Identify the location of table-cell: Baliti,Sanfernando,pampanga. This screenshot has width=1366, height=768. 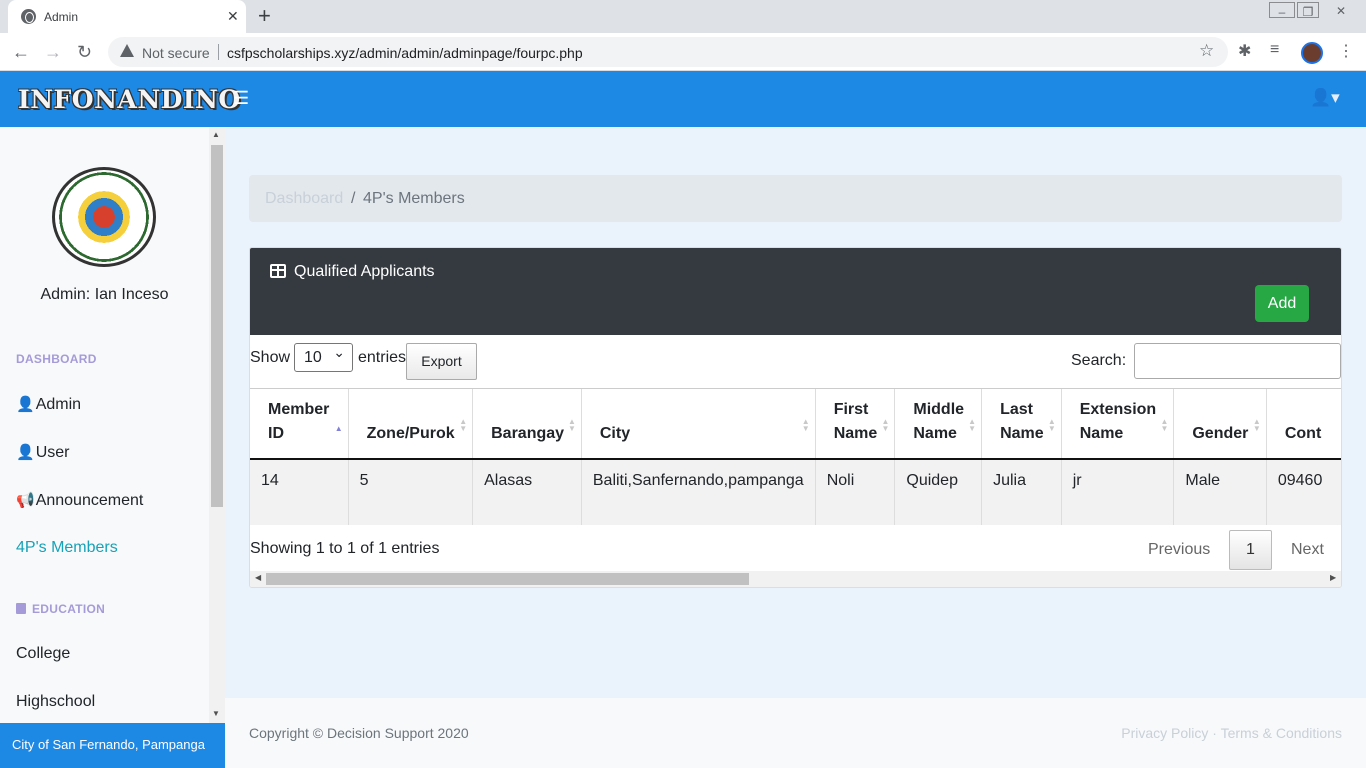
(698, 492).